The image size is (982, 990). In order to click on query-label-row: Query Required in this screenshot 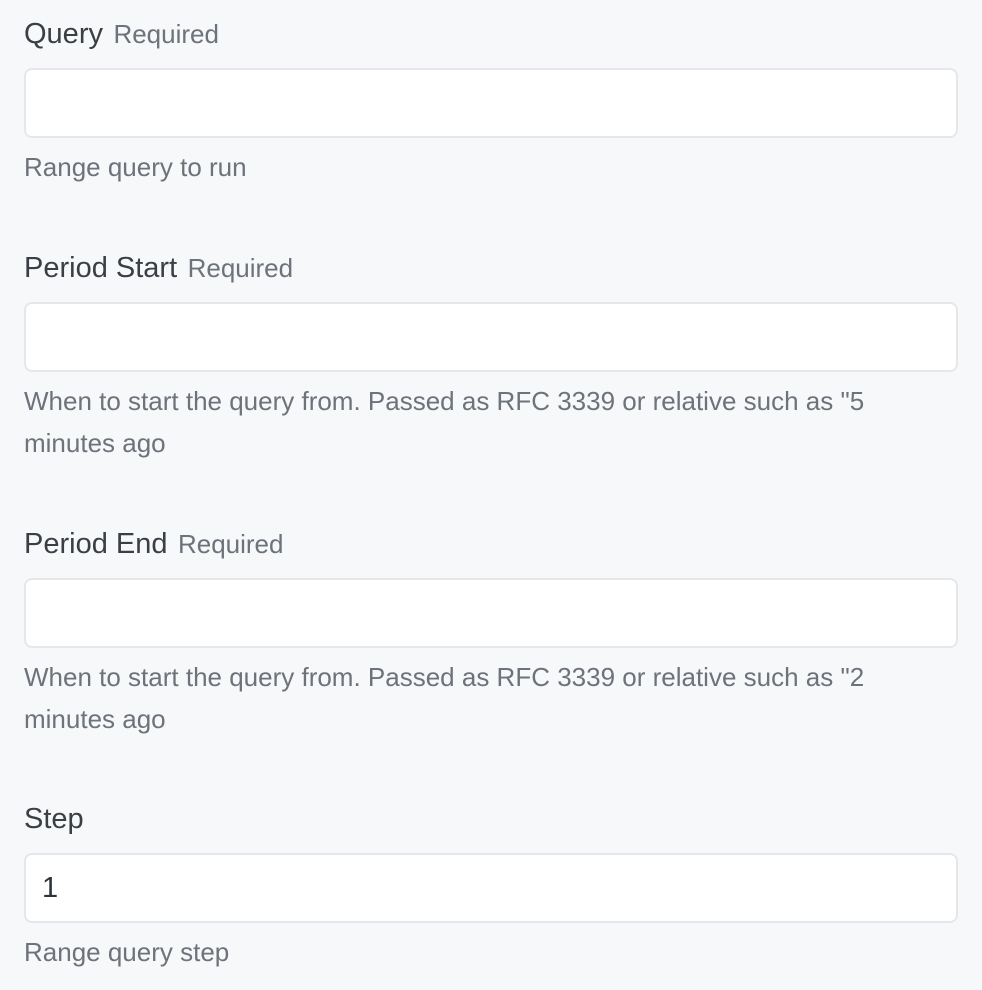, I will do `click(491, 34)`.